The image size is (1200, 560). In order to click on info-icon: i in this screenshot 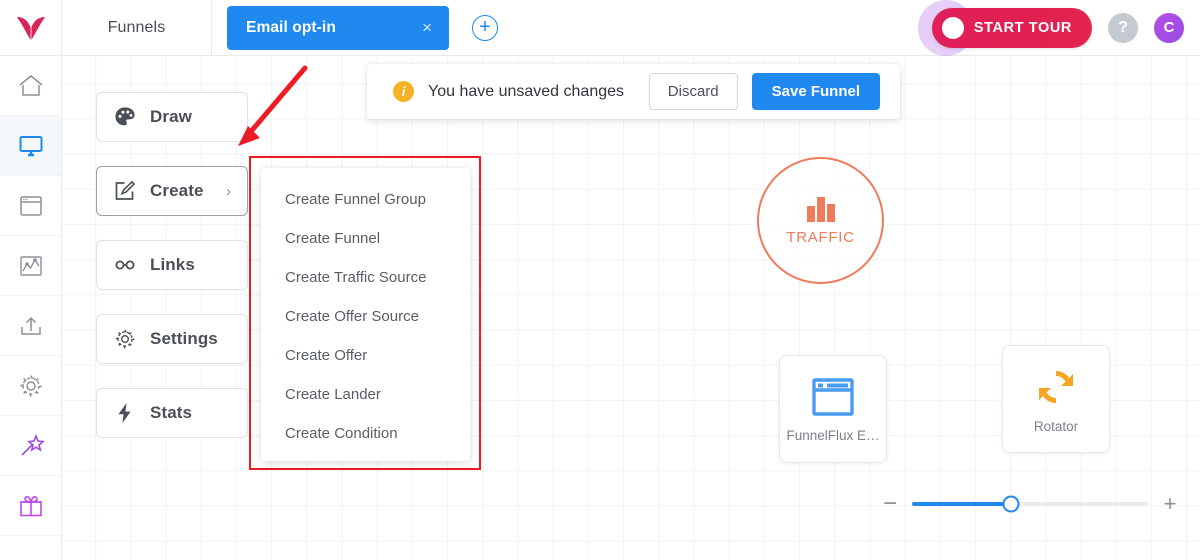, I will do `click(403, 91)`.